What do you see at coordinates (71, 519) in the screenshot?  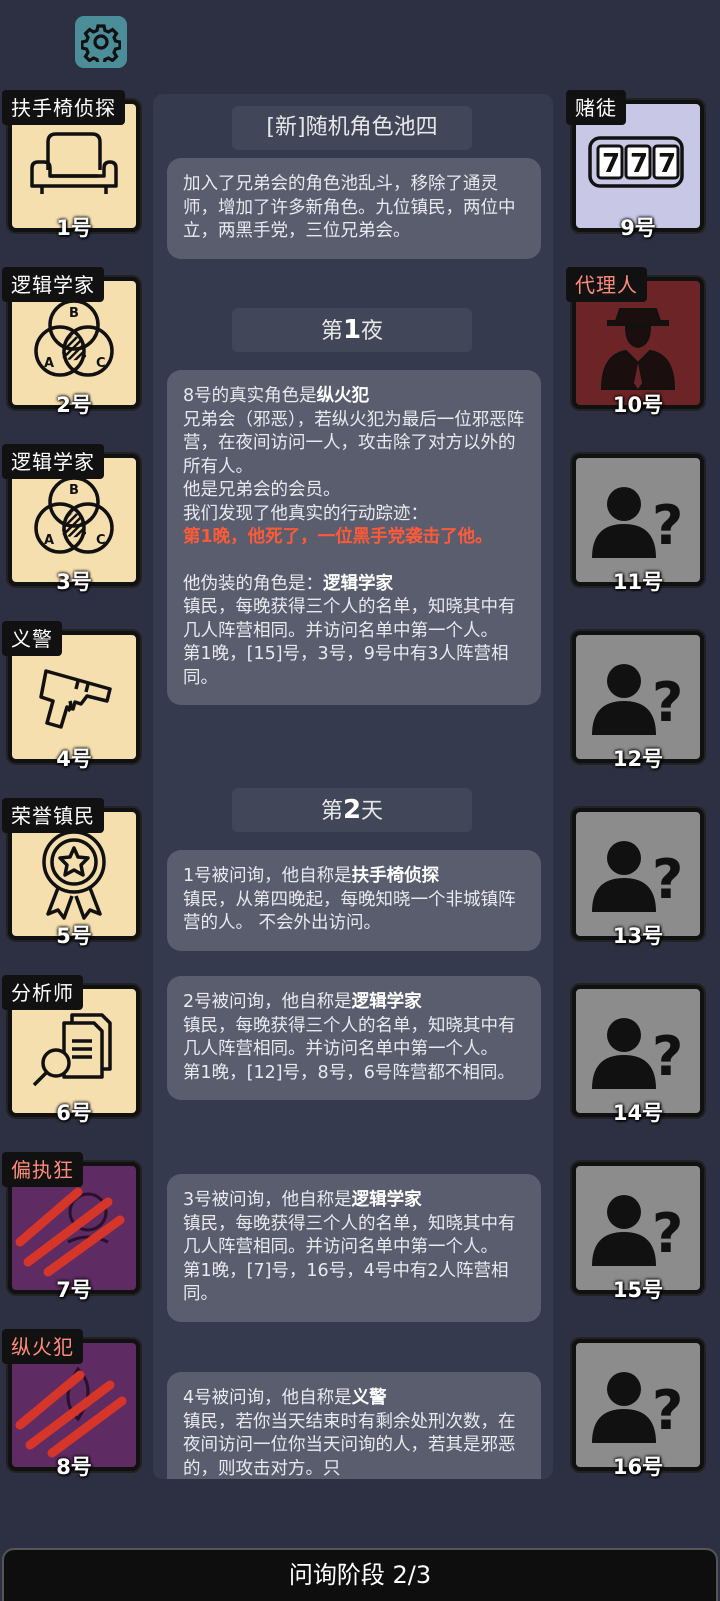 I see `player-card-3: B A C 逻辑学家 3号` at bounding box center [71, 519].